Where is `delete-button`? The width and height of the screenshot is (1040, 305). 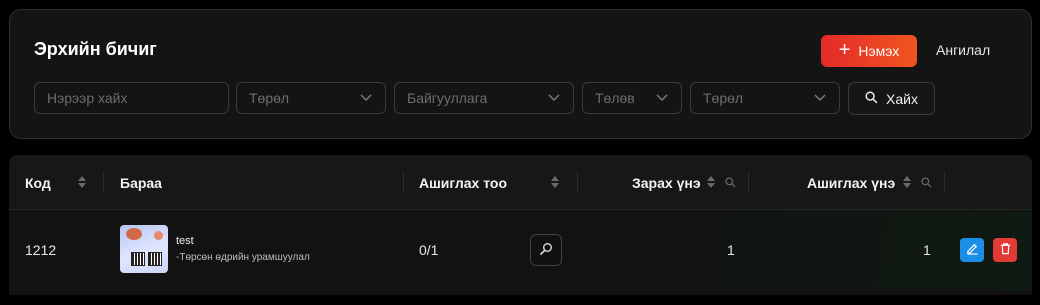
delete-button is located at coordinates (1005, 250).